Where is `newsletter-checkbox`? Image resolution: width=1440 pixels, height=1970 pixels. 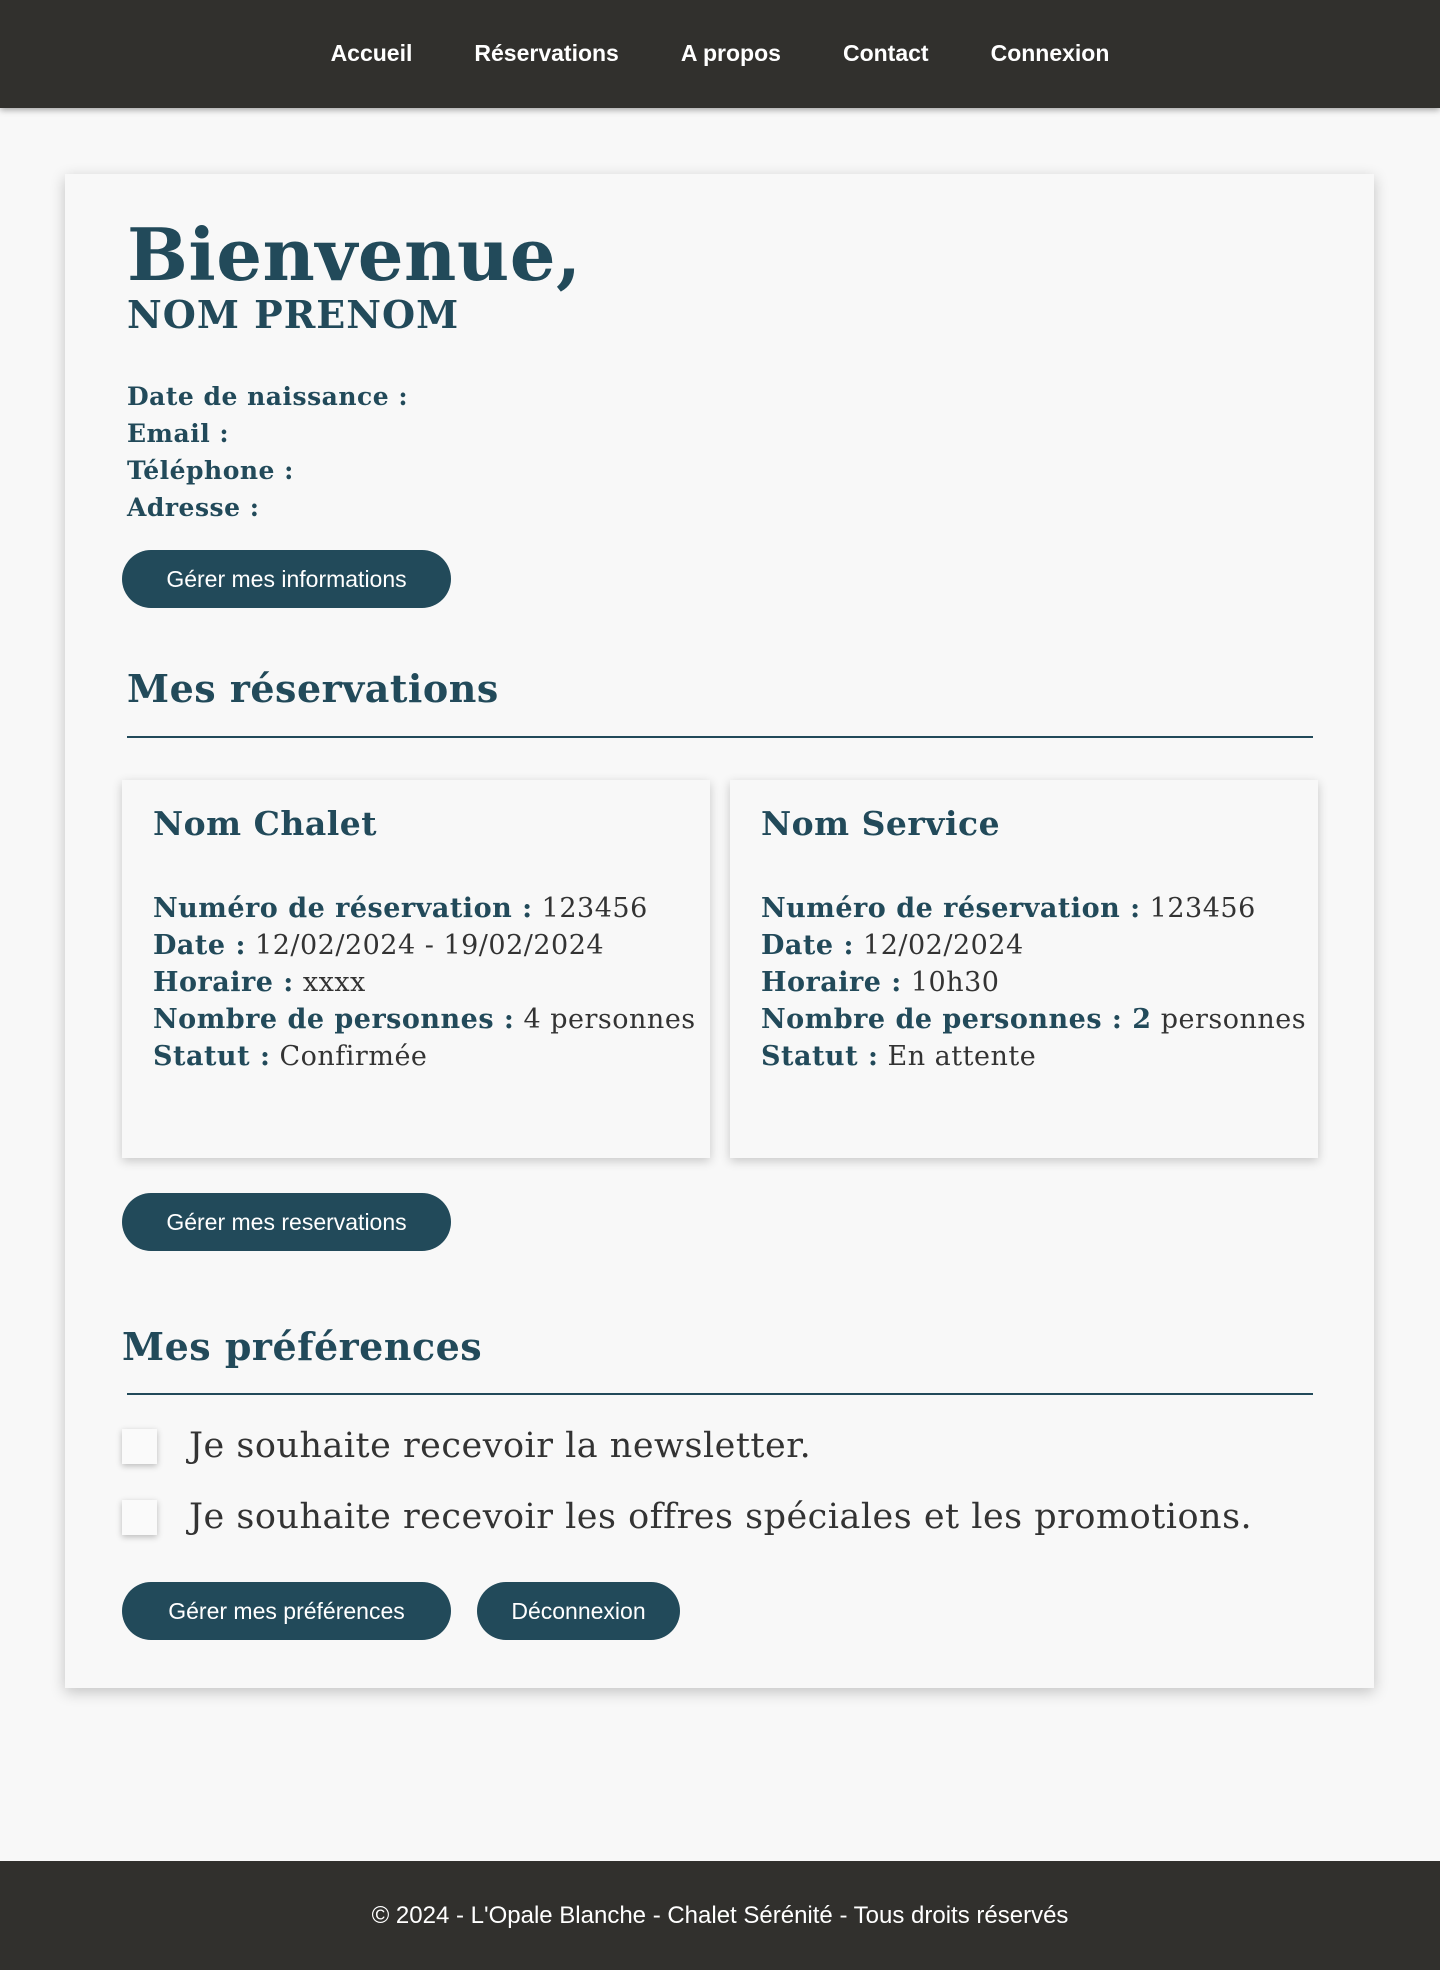
newsletter-checkbox is located at coordinates (139, 1446).